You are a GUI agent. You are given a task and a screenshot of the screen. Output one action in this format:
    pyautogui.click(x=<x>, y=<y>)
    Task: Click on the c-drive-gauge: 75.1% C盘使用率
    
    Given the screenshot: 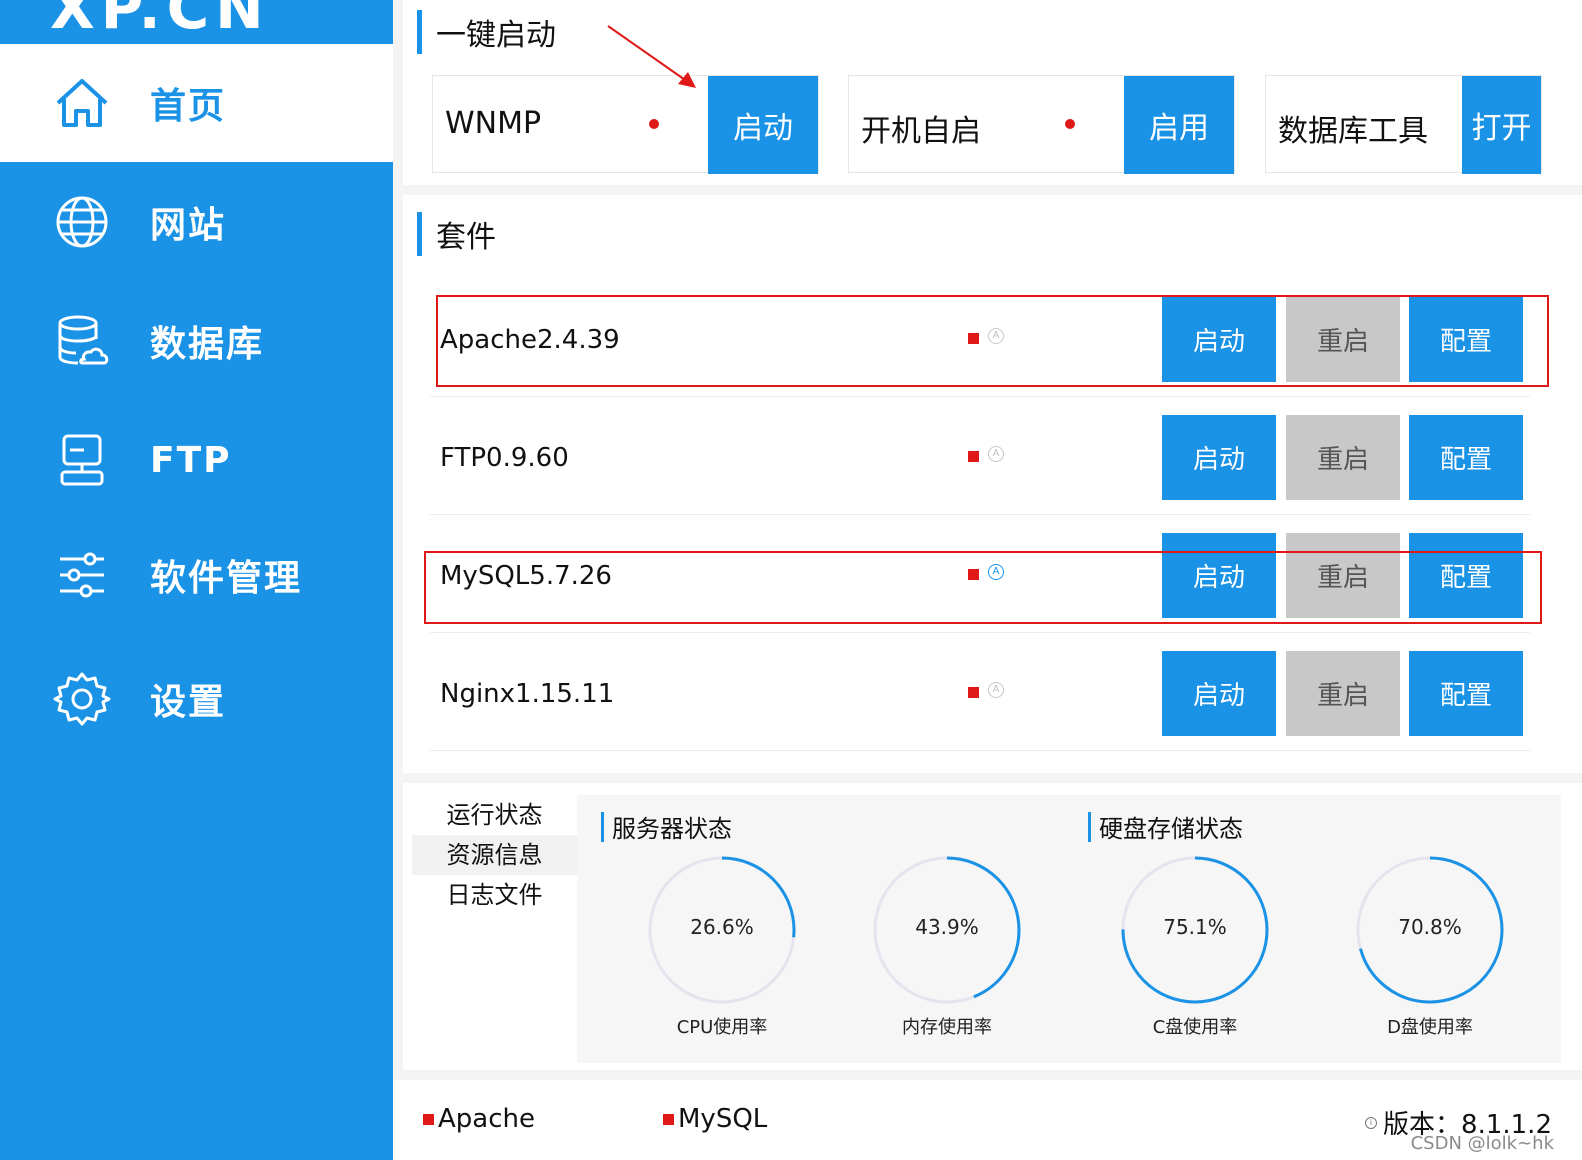 What is the action you would take?
    pyautogui.click(x=1195, y=946)
    